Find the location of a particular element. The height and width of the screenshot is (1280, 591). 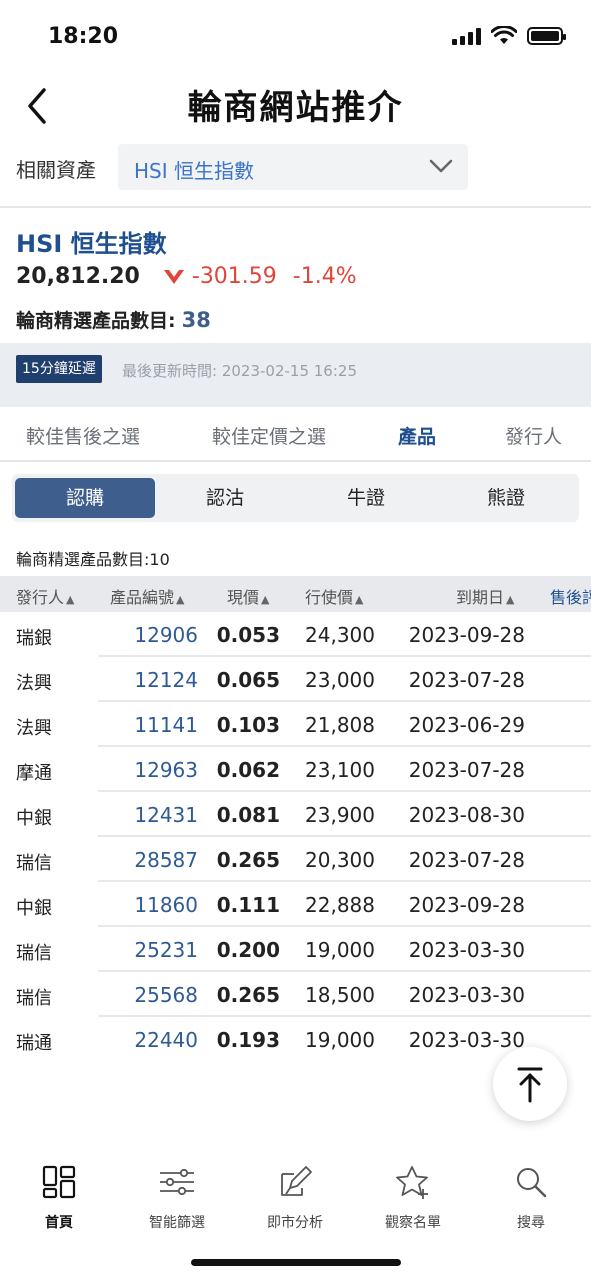

cell-code: 12431 is located at coordinates (166, 815).